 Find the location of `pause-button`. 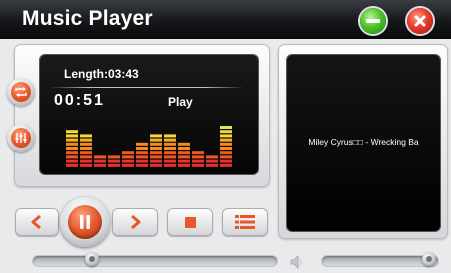

pause-button is located at coordinates (85, 222).